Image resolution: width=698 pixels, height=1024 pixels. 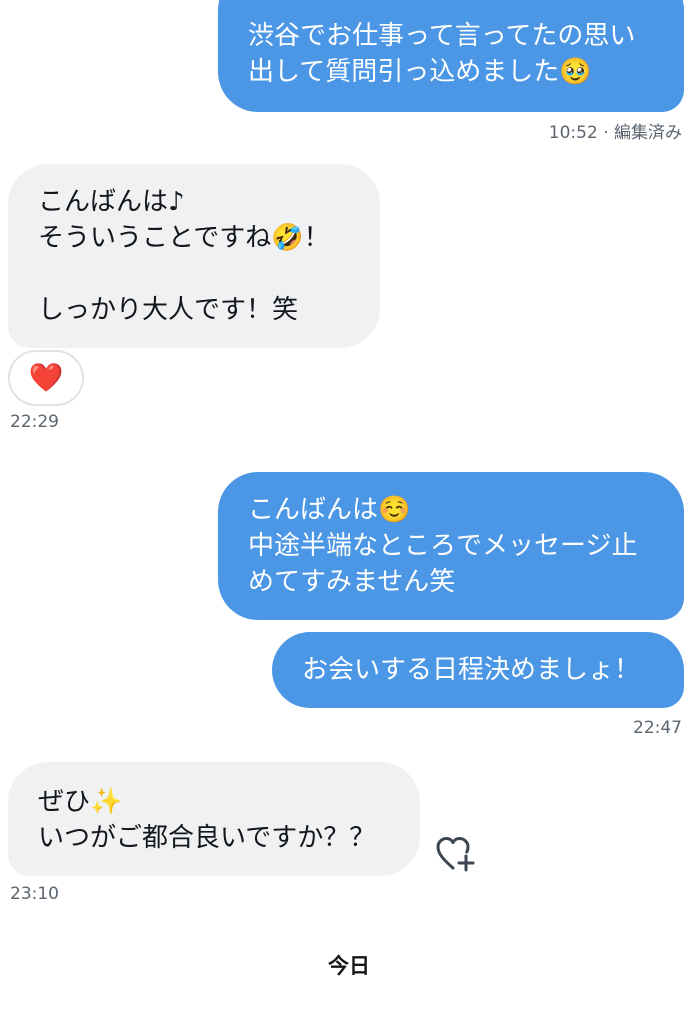 What do you see at coordinates (34, 894) in the screenshot?
I see `message-5-timestamp: 23:10` at bounding box center [34, 894].